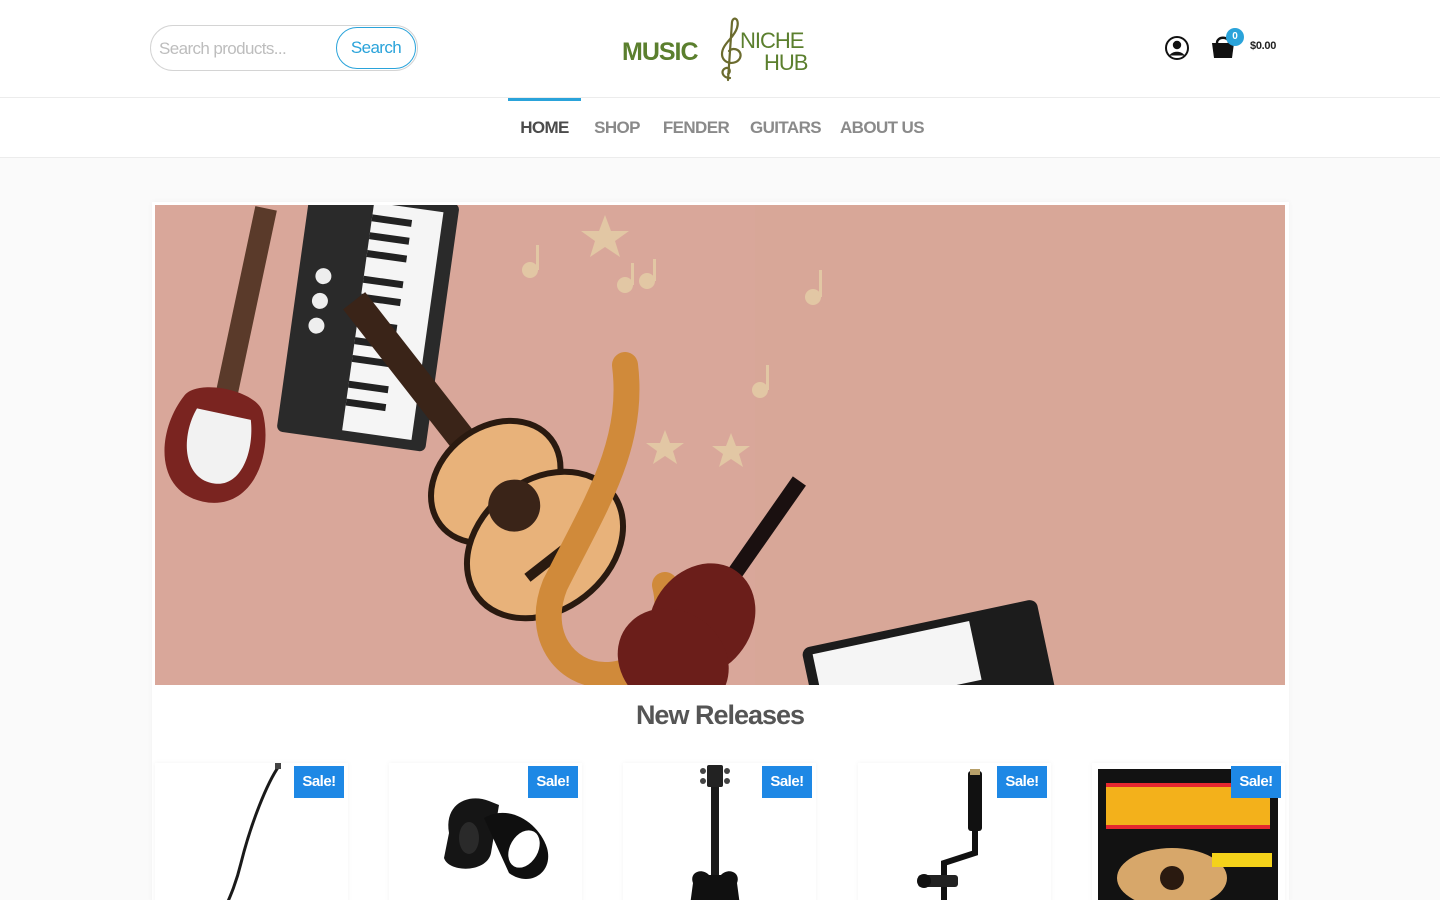 This screenshot has height=900, width=1440. I want to click on logo-text-main: MUSIC, so click(660, 52).